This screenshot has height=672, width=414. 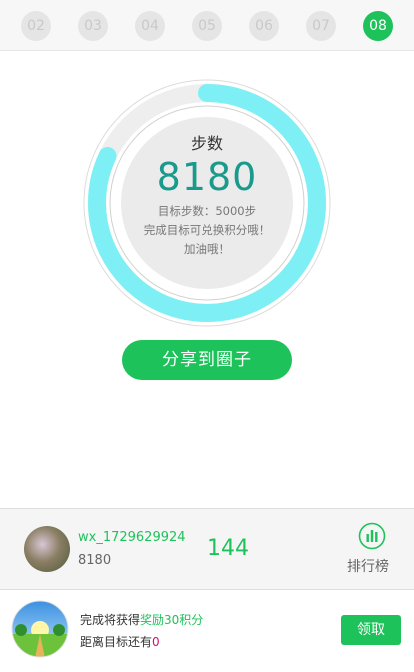 What do you see at coordinates (116, 642) in the screenshot?
I see `remaining-prefix: 距离目标还有` at bounding box center [116, 642].